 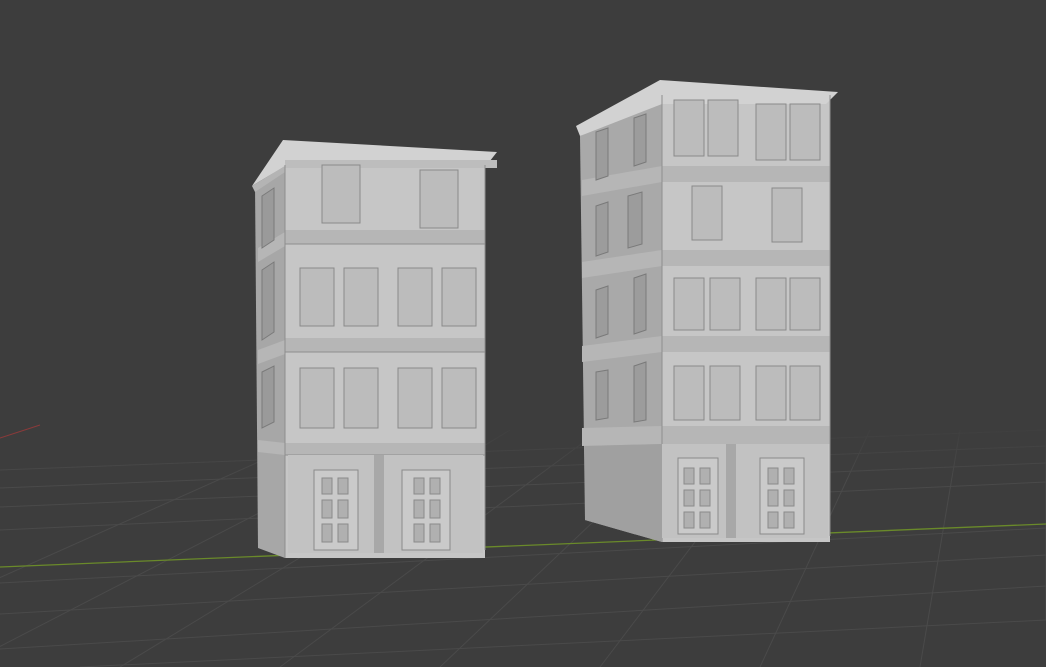 What do you see at coordinates (385, 504) in the screenshot?
I see `short-ground-floor` at bounding box center [385, 504].